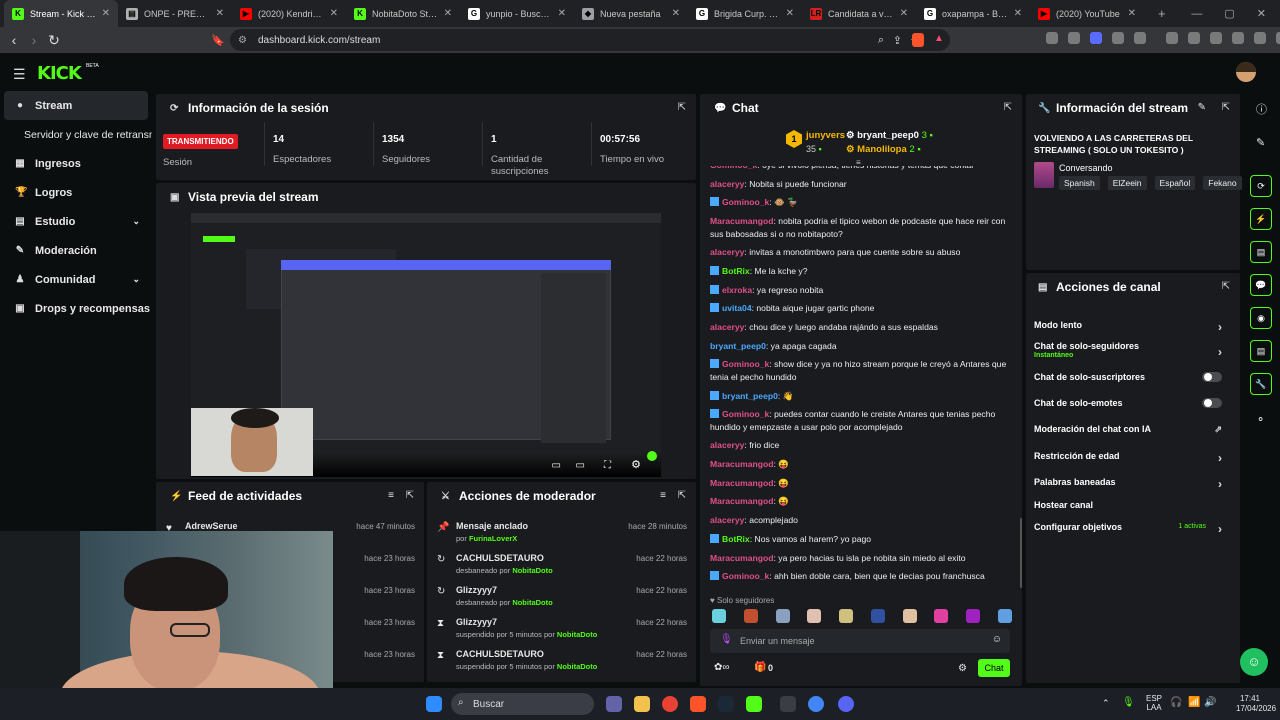 Image resolution: width=1280 pixels, height=720 pixels. Describe the element at coordinates (1106, 703) in the screenshot. I see `tray-chevron-icon: ⌃` at that location.